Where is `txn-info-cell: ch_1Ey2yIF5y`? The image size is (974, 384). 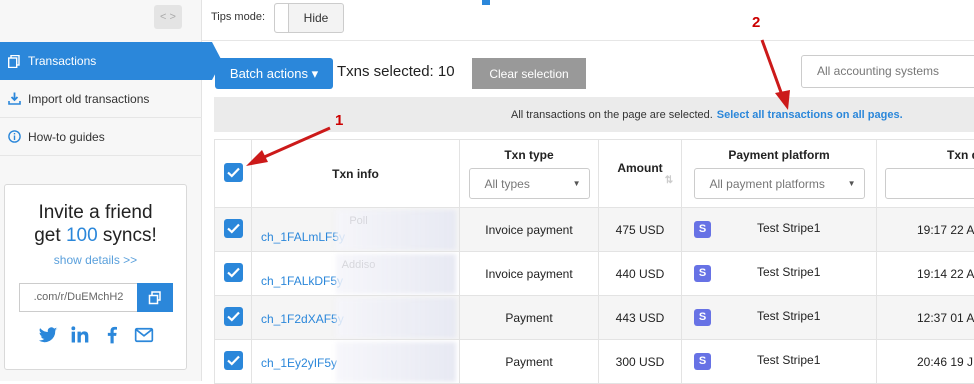 txn-info-cell: ch_1Ey2yIF5y is located at coordinates (356, 362).